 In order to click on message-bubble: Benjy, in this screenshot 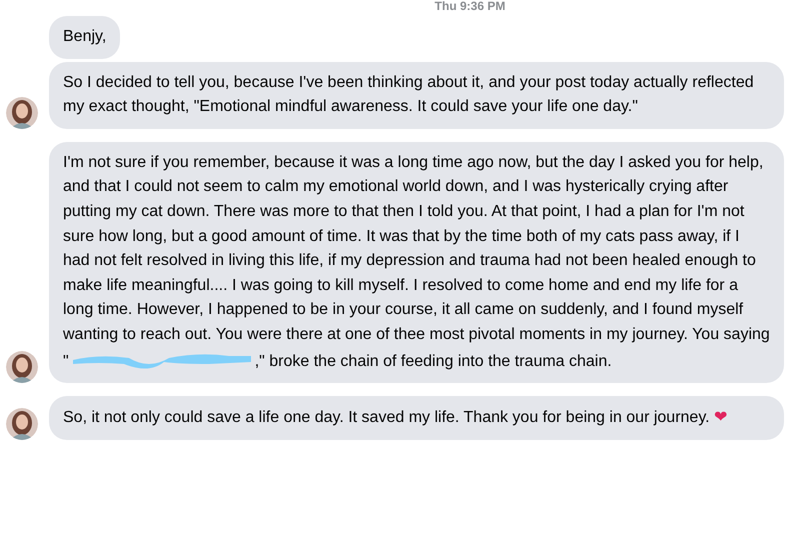, I will do `click(84, 37)`.